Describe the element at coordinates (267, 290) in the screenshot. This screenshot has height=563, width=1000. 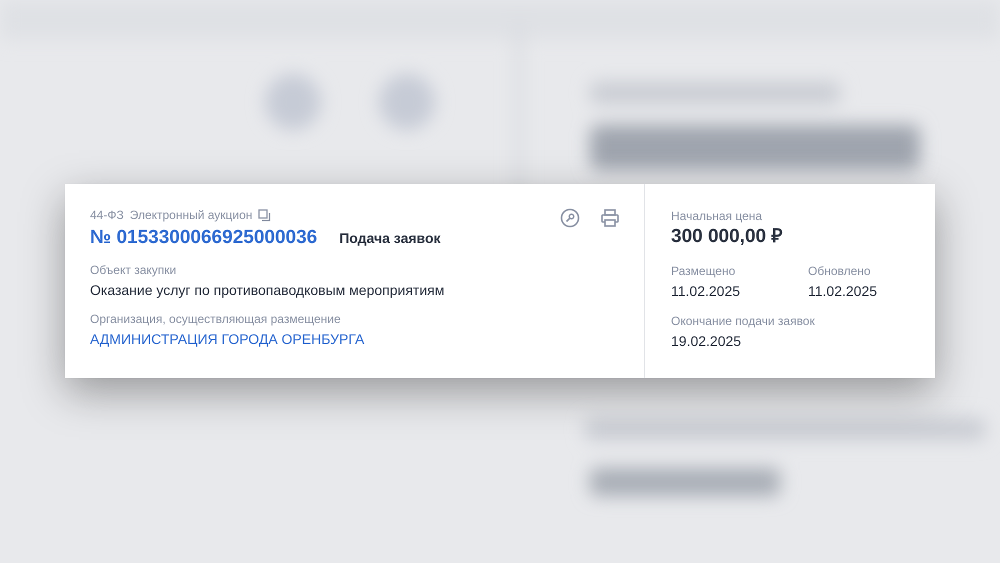
I see `field-value: Оказание услуг по противопаводковым мероприятиям` at that location.